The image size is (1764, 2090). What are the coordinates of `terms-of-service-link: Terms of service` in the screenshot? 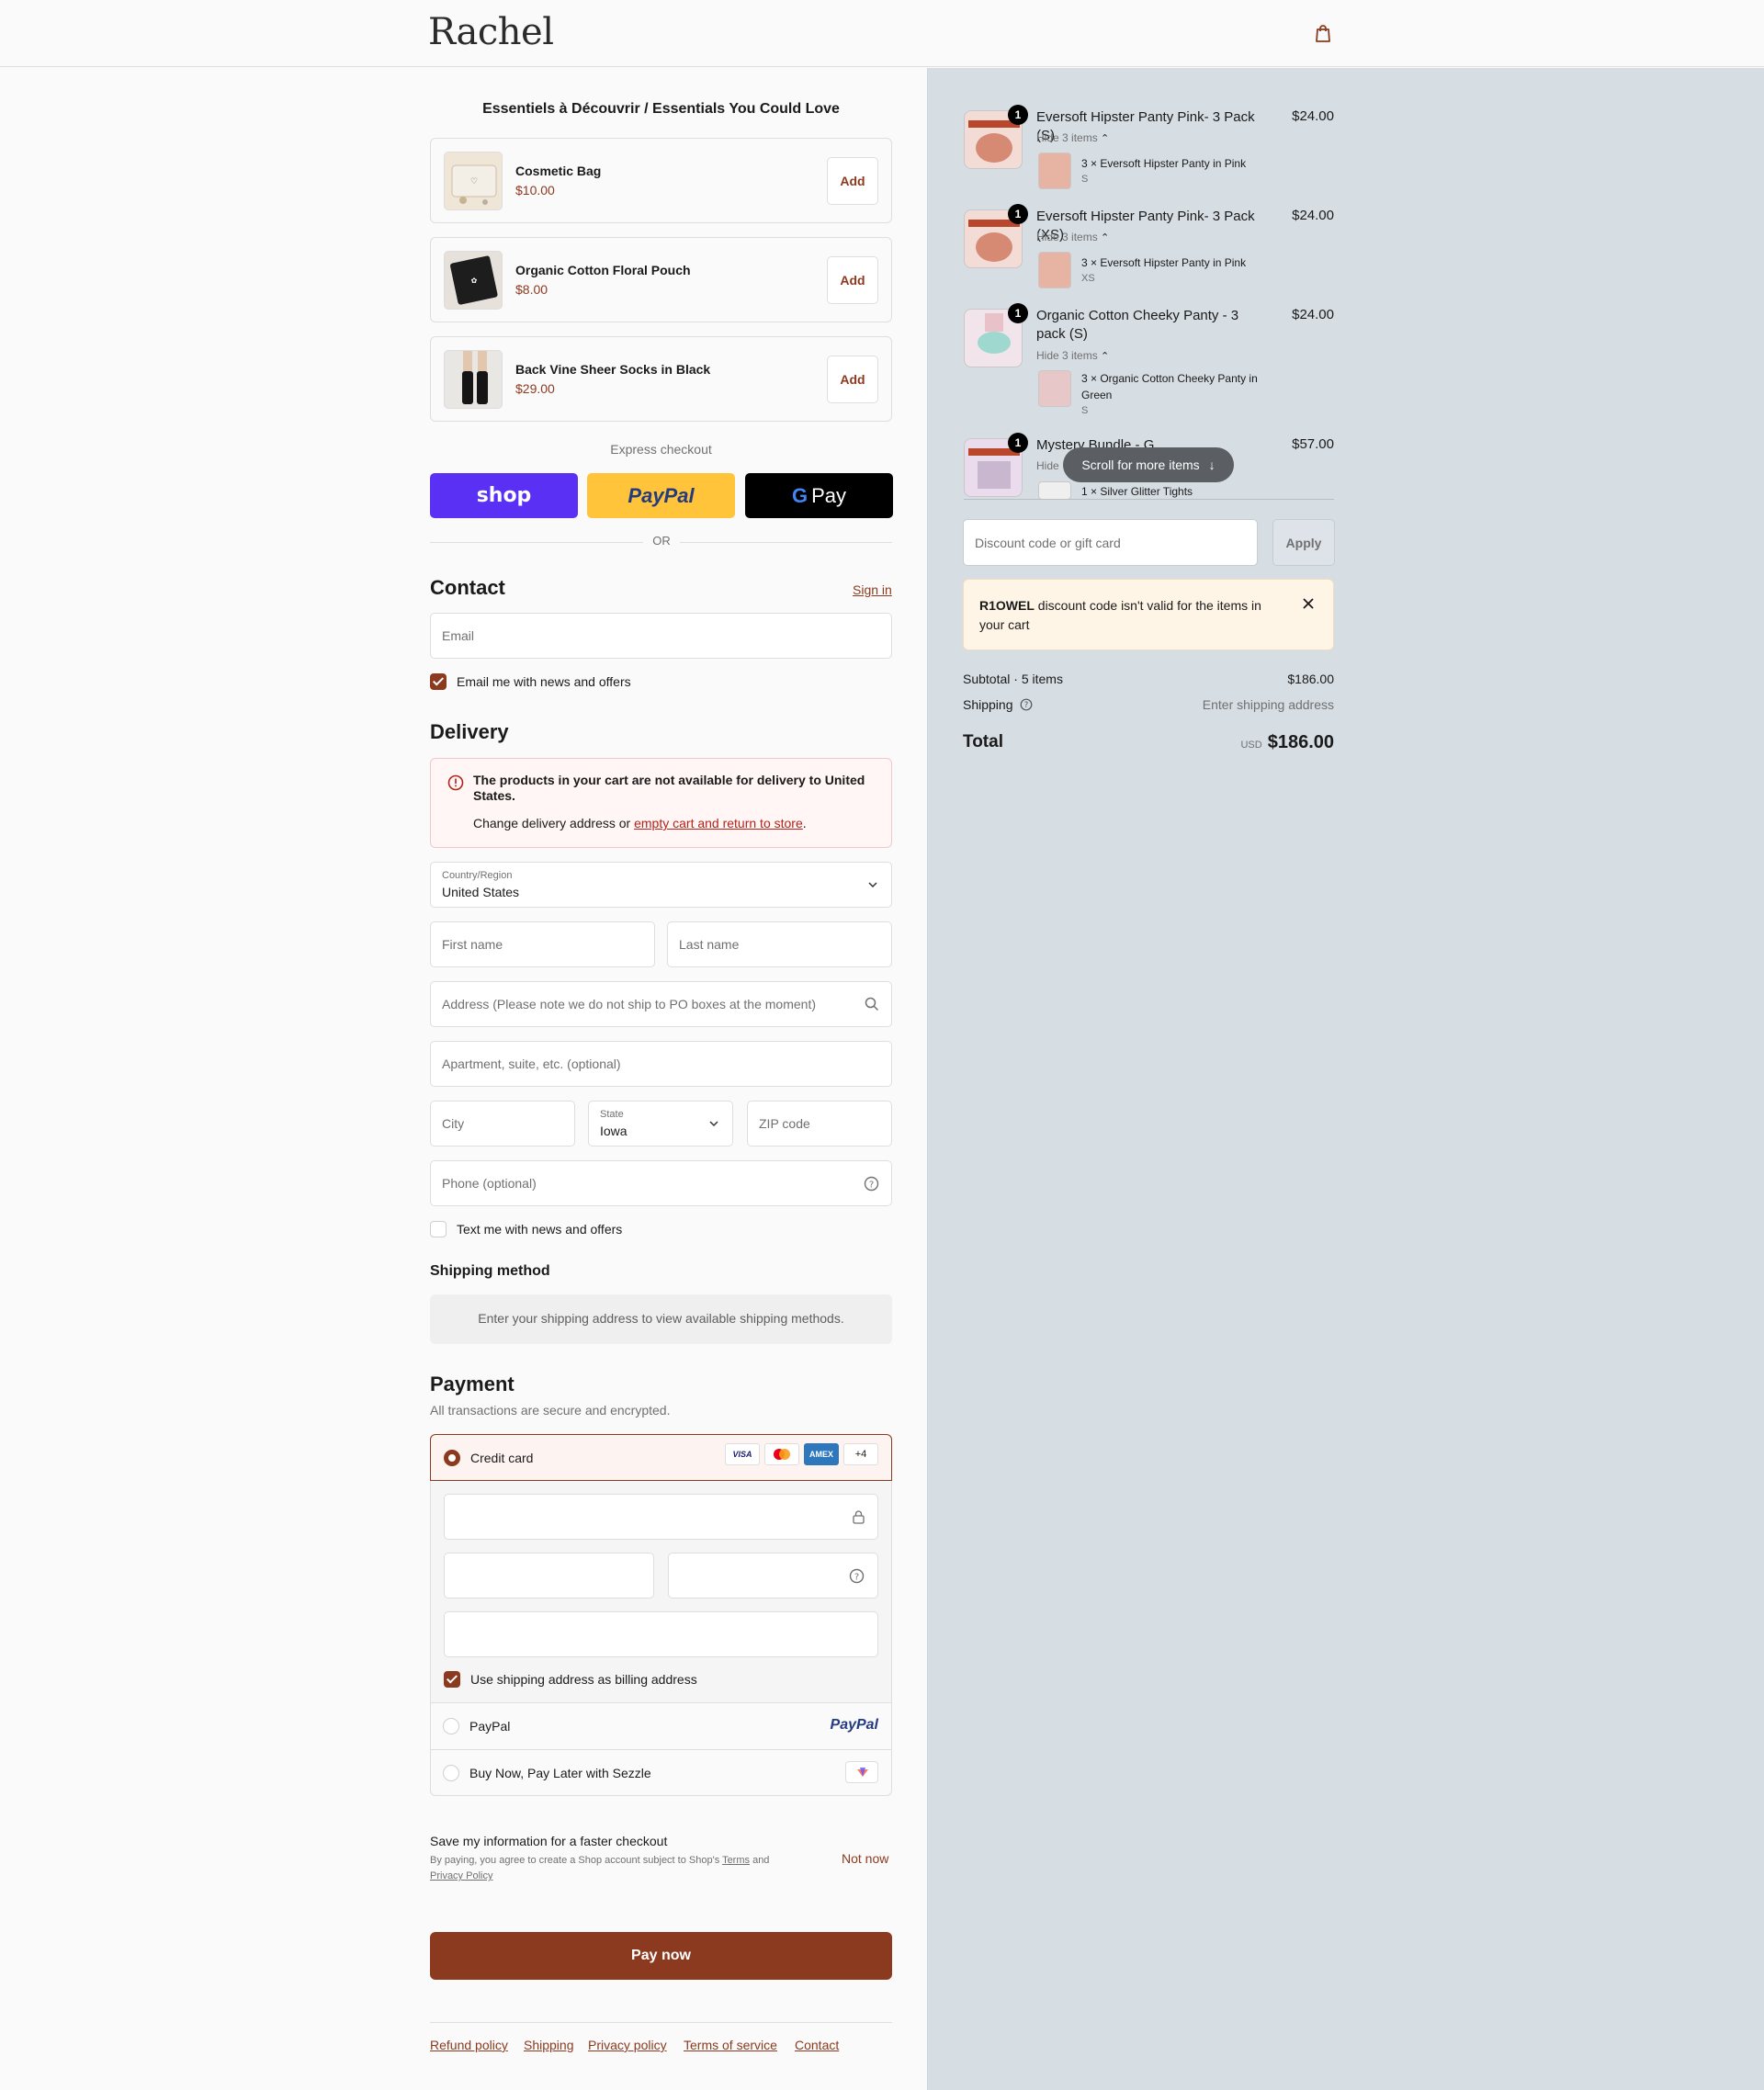 It's located at (730, 2045).